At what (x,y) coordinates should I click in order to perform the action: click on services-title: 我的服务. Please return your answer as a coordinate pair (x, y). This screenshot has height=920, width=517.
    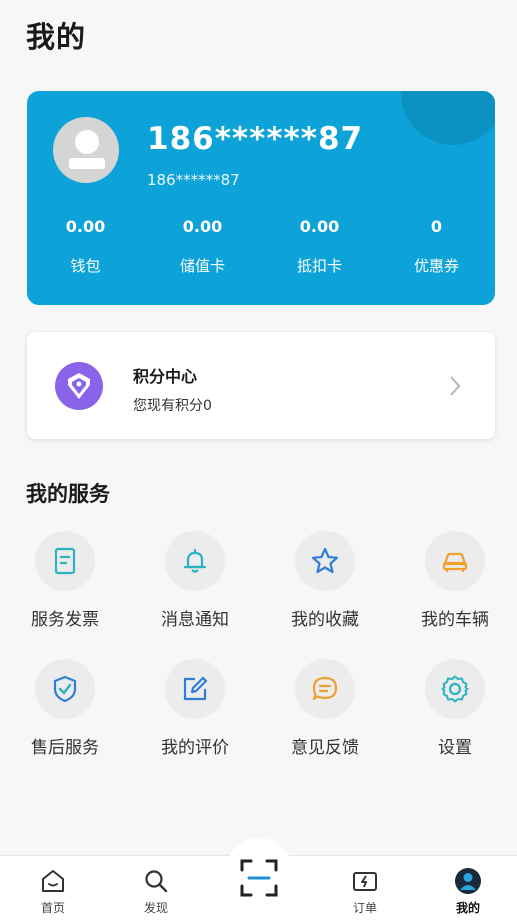
    Looking at the image, I should click on (68, 494).